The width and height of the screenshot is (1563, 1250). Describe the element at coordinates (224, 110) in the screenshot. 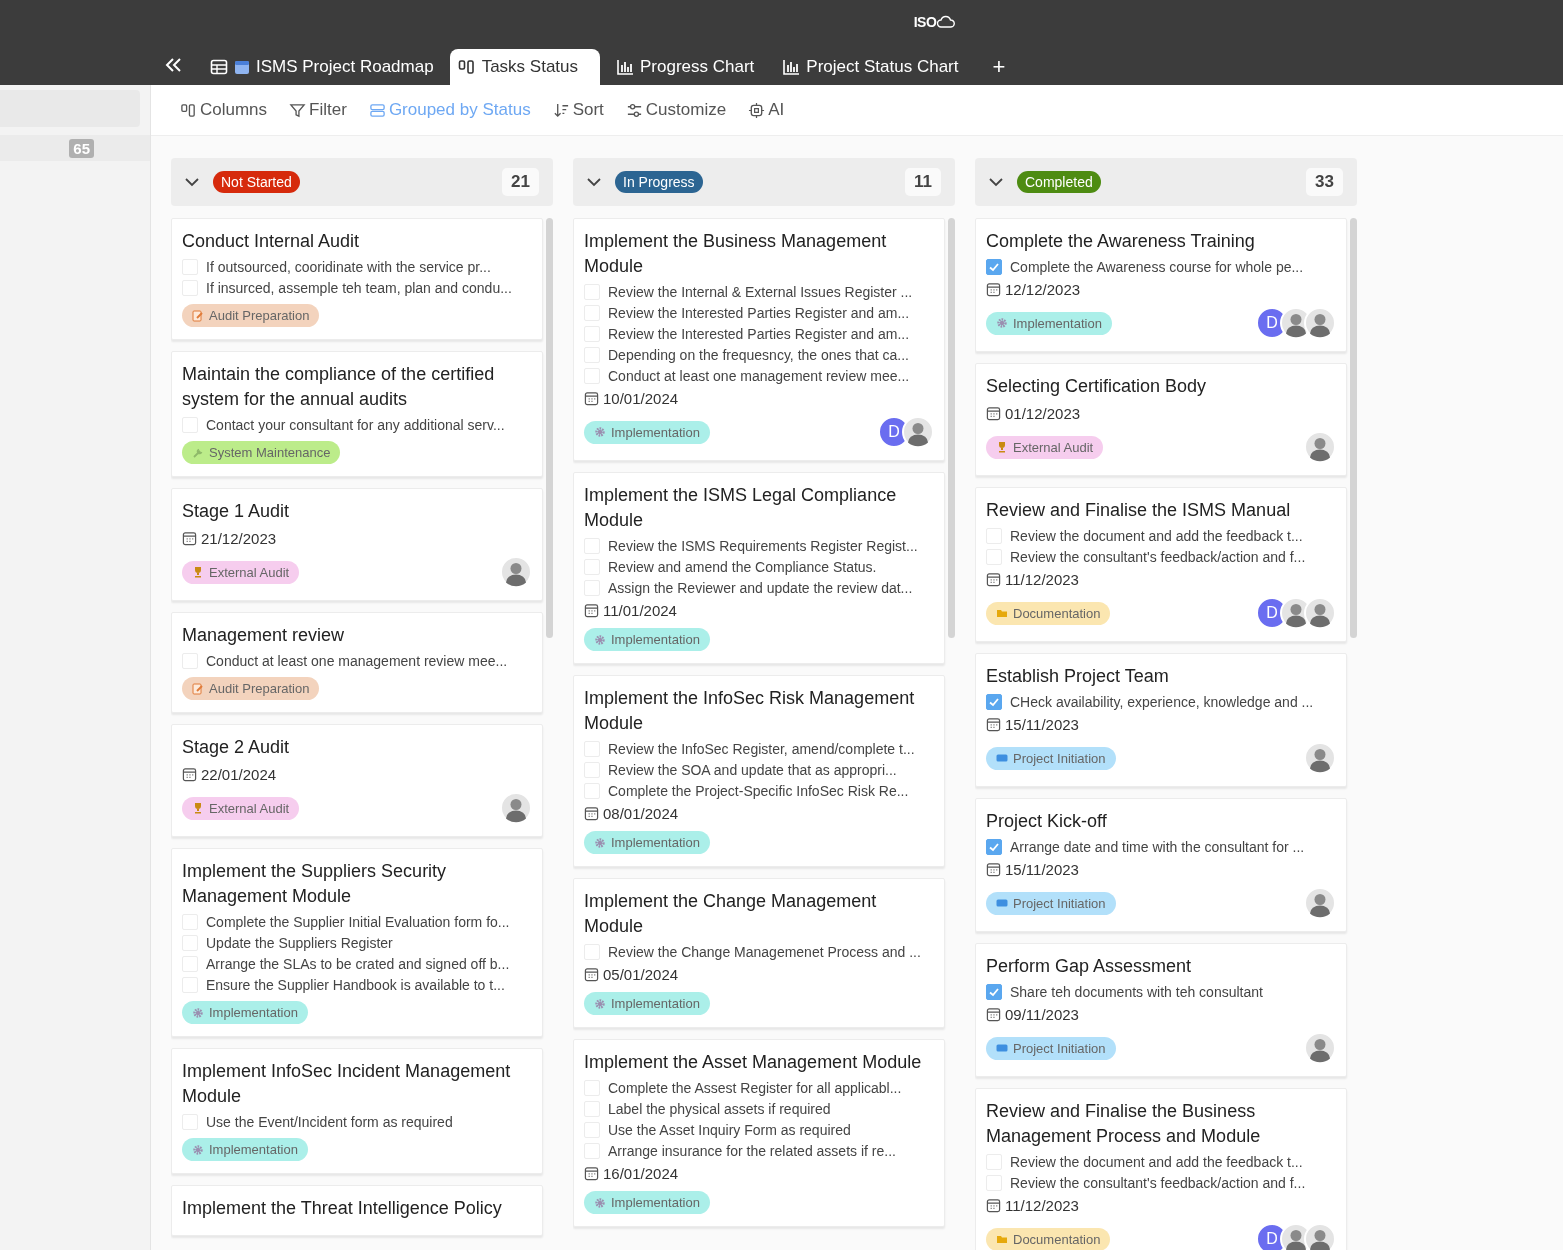

I see `toolbar-button: Columns` at that location.